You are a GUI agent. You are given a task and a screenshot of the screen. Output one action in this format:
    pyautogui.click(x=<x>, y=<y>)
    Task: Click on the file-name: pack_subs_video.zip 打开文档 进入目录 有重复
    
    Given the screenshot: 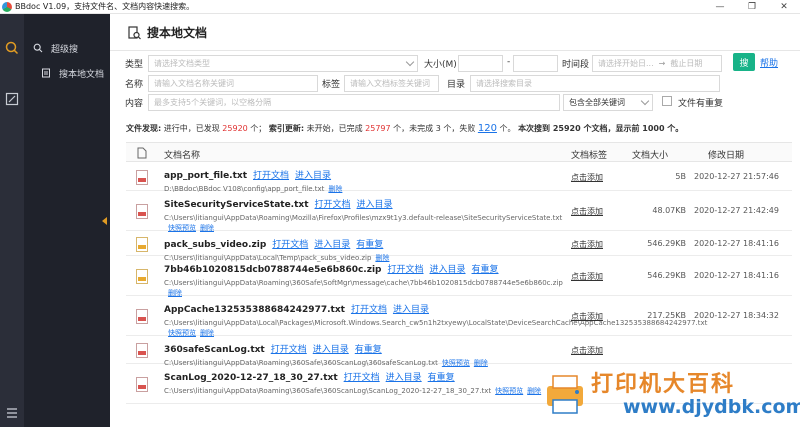 What is the action you would take?
    pyautogui.click(x=273, y=243)
    